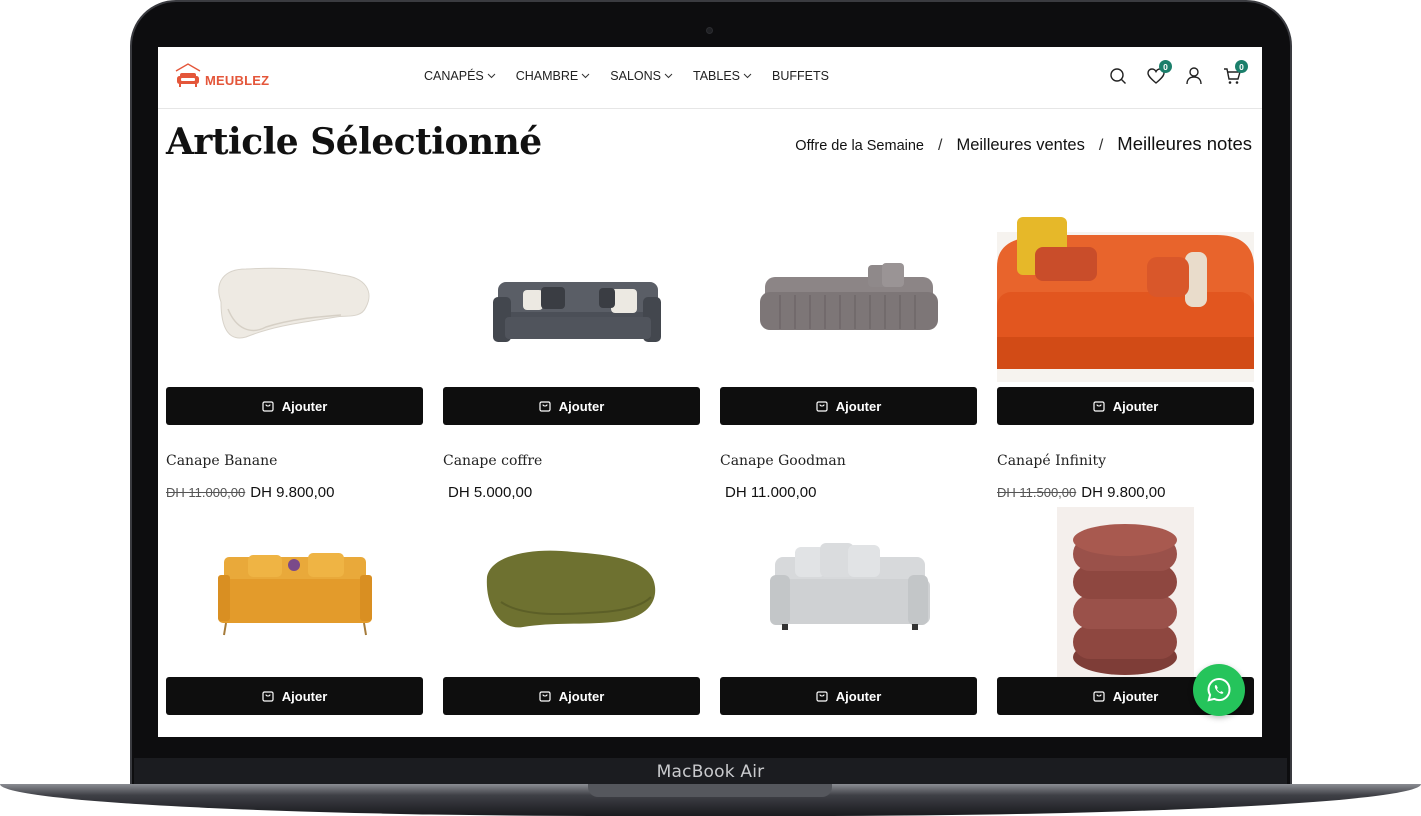 The image size is (1421, 816). What do you see at coordinates (1037, 492) in the screenshot?
I see `old-price: DH 11.500,00` at bounding box center [1037, 492].